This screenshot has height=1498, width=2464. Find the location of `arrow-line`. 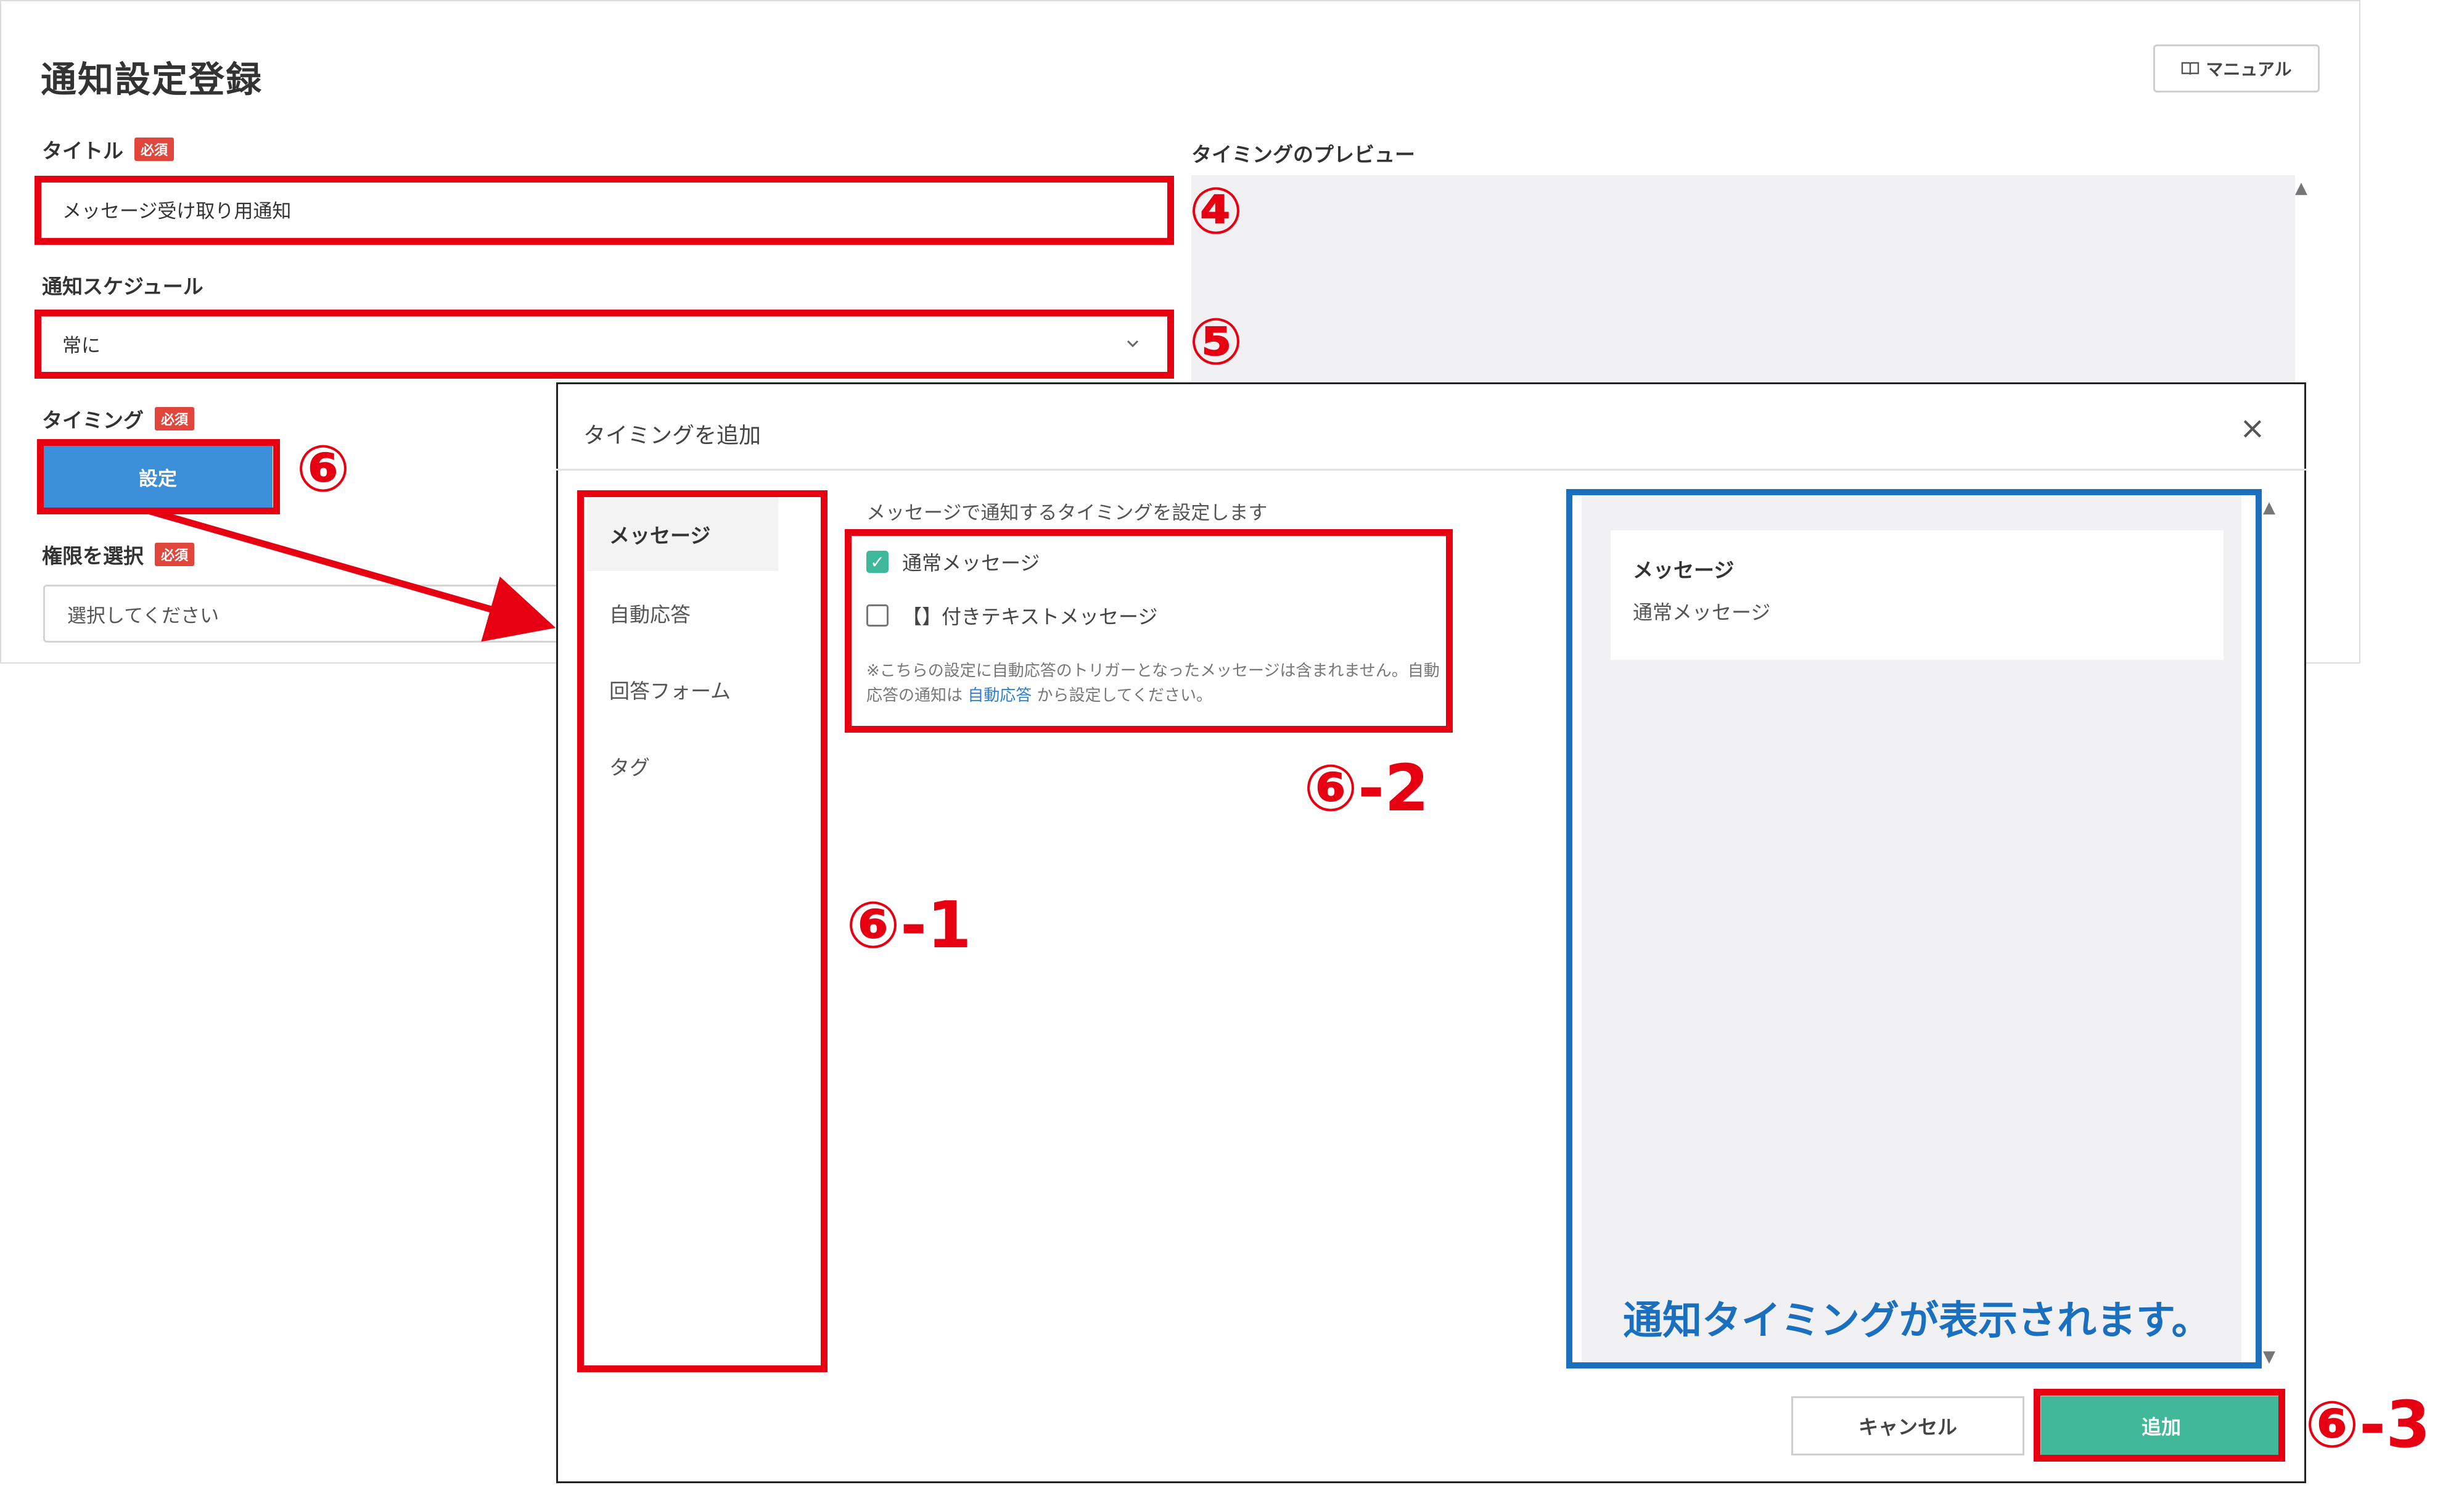

arrow-line is located at coordinates (351, 574).